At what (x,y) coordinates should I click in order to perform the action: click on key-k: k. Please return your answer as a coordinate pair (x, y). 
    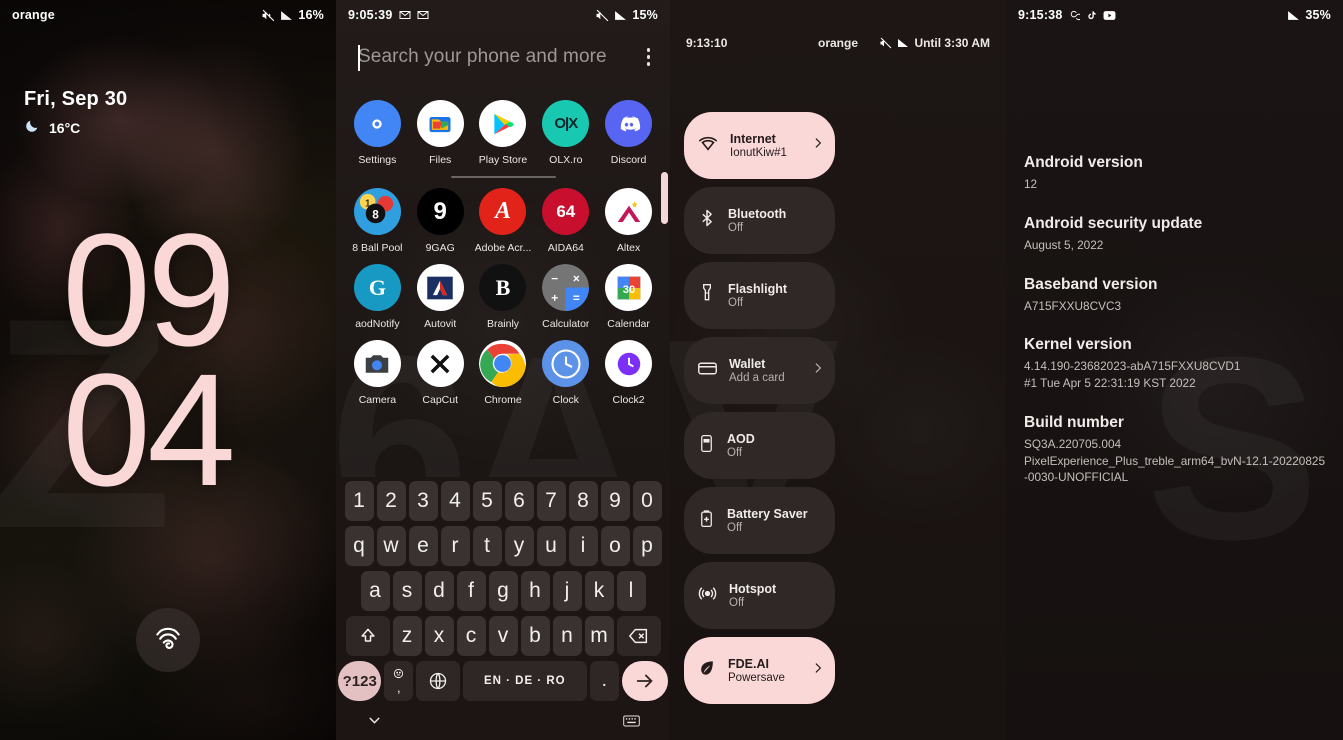
    Looking at the image, I should click on (599, 591).